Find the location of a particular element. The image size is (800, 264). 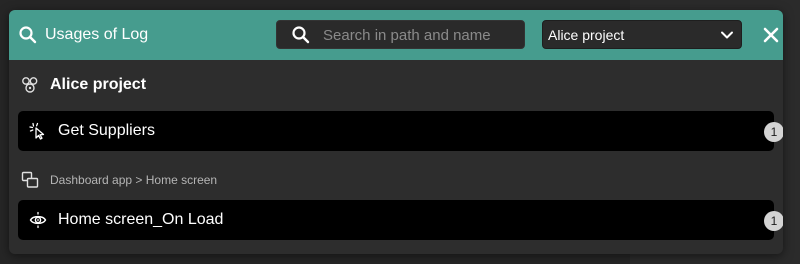

group-path: Dashboard app > Home screen is located at coordinates (134, 180).